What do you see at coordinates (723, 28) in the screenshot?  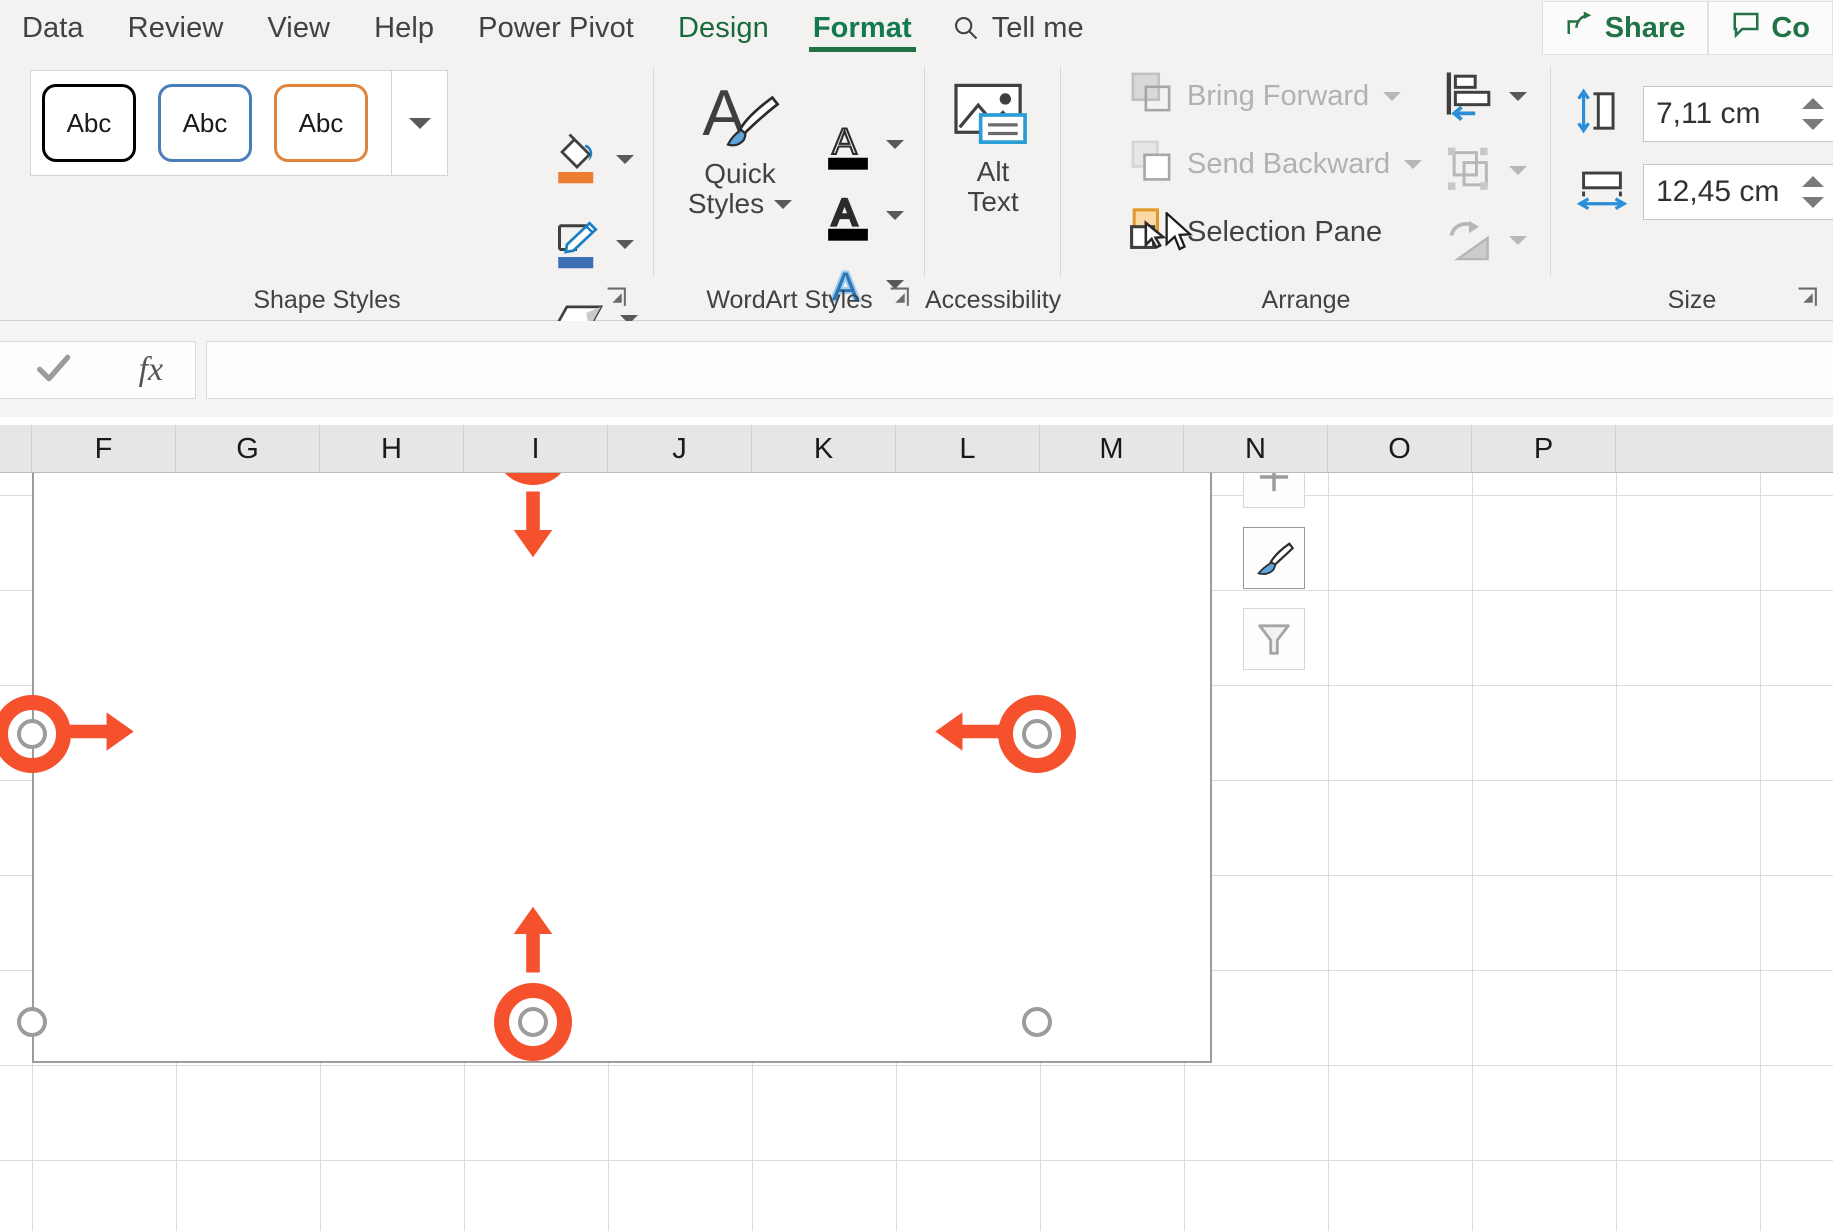 I see `tab-design: Design` at bounding box center [723, 28].